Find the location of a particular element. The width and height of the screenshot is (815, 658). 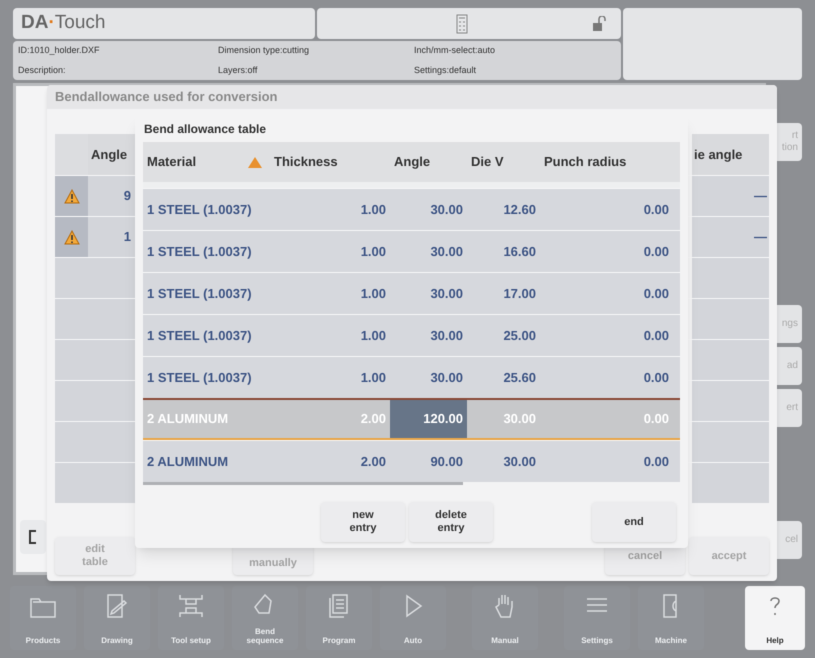

logo-product: Touch is located at coordinates (80, 23).